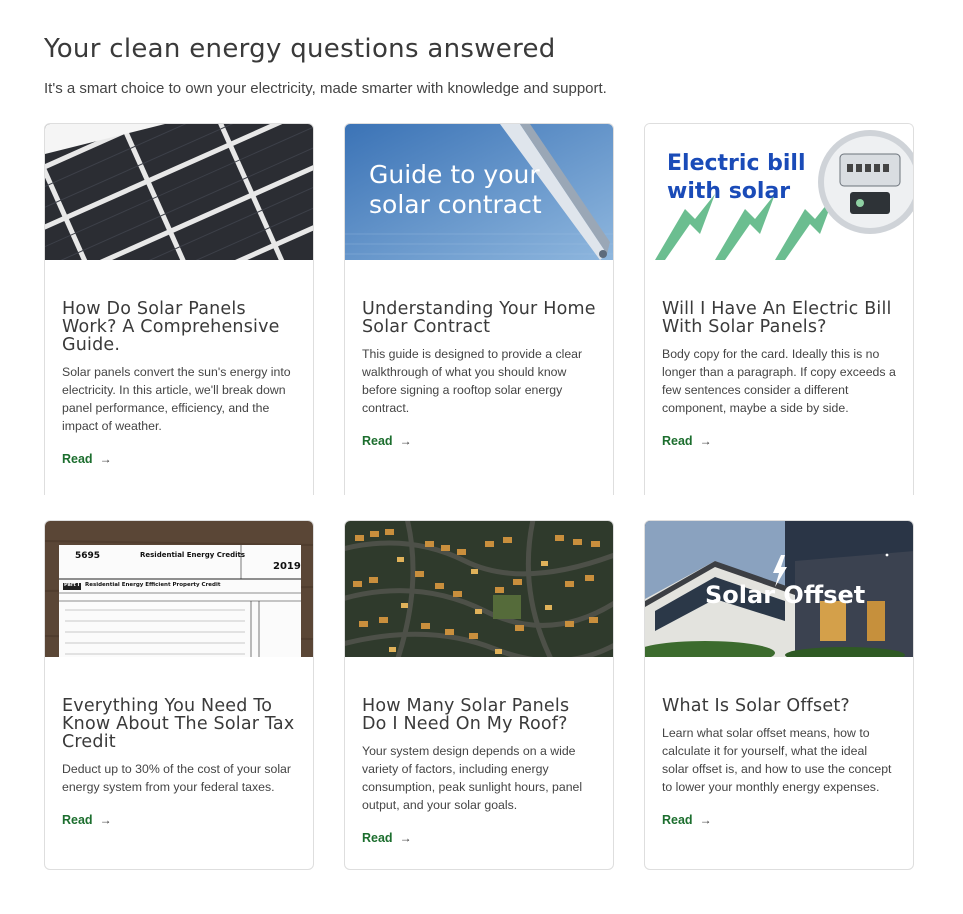 Image resolution: width=963 pixels, height=914 pixels. Describe the element at coordinates (455, 204) in the screenshot. I see `image-caption: solar contract` at that location.